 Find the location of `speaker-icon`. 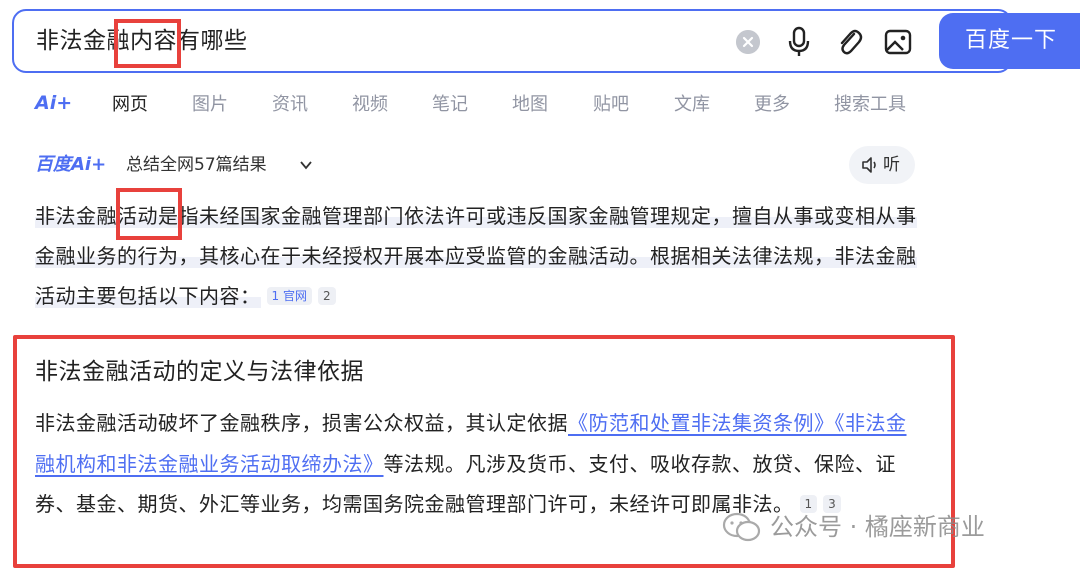

speaker-icon is located at coordinates (869, 165).